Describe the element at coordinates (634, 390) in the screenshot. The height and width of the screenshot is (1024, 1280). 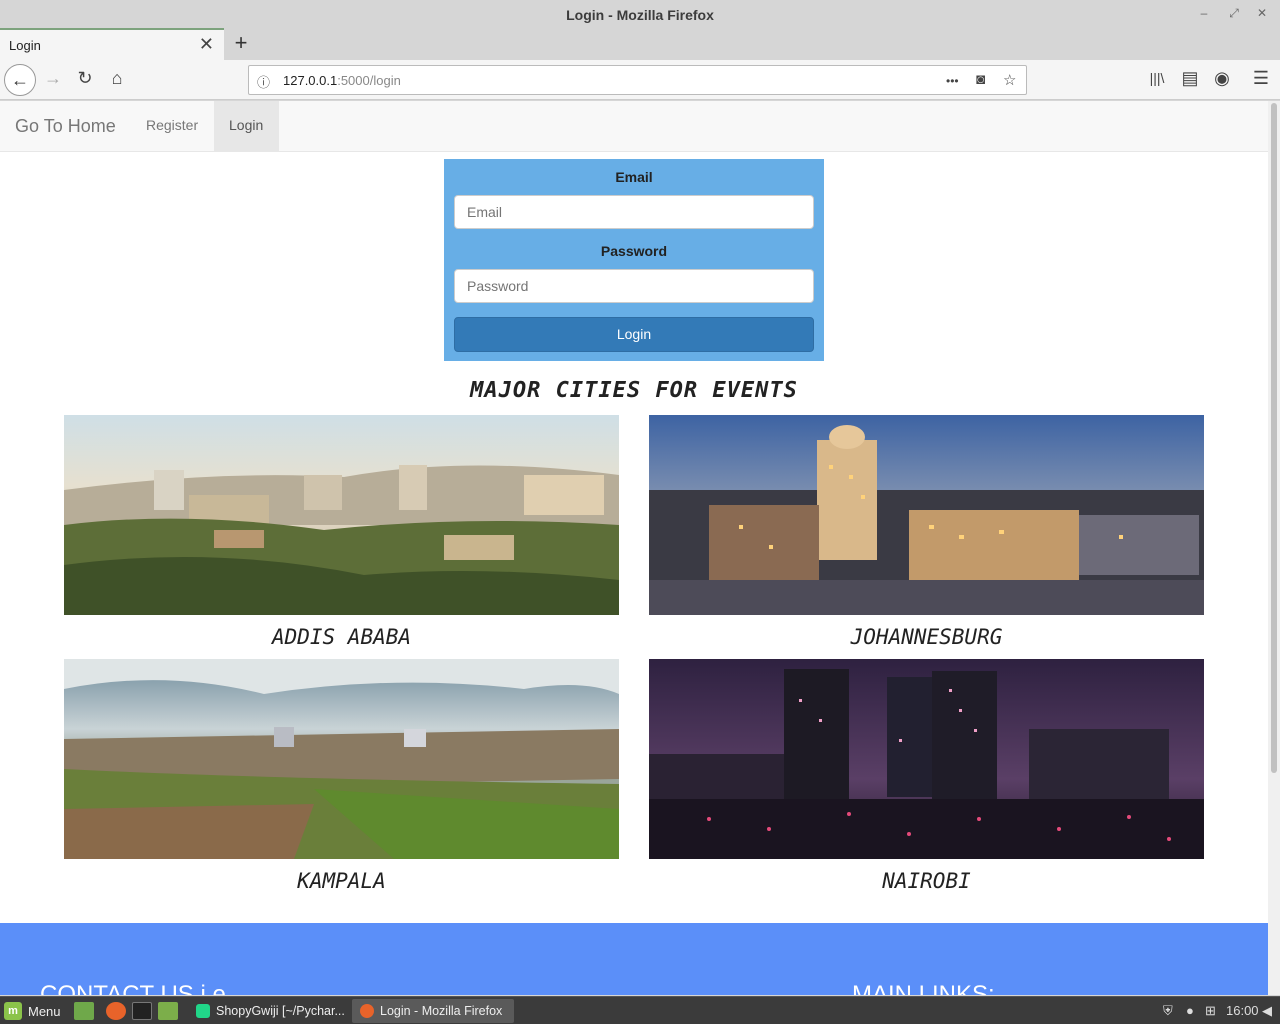
I see `cities-heading: MAJOR CITIES FOR EVENTS` at that location.